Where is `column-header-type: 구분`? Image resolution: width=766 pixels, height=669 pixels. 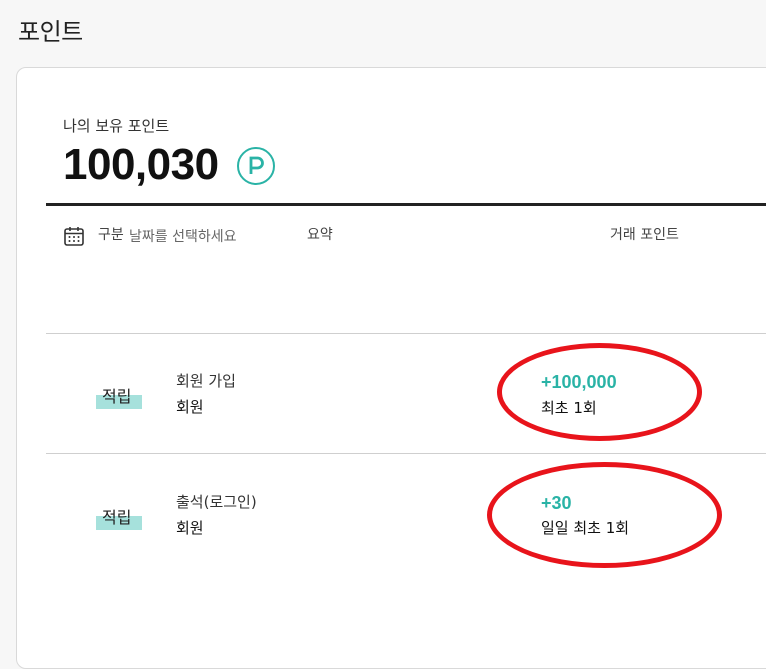
column-header-type: 구분 is located at coordinates (111, 235).